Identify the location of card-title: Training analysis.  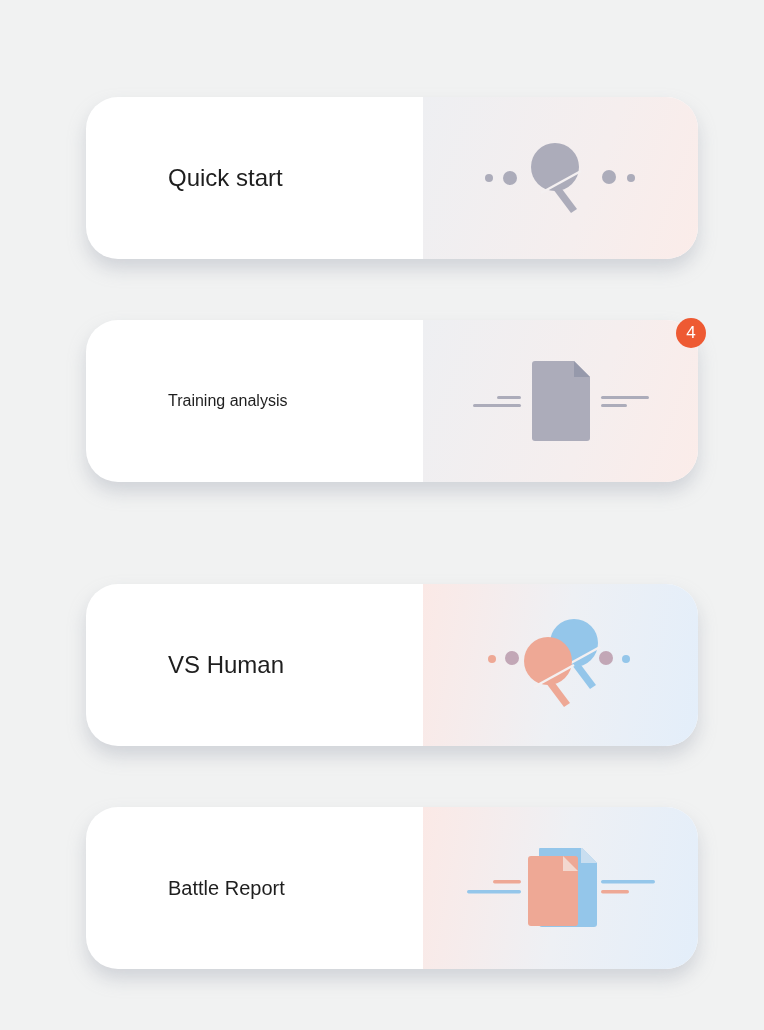
(228, 401).